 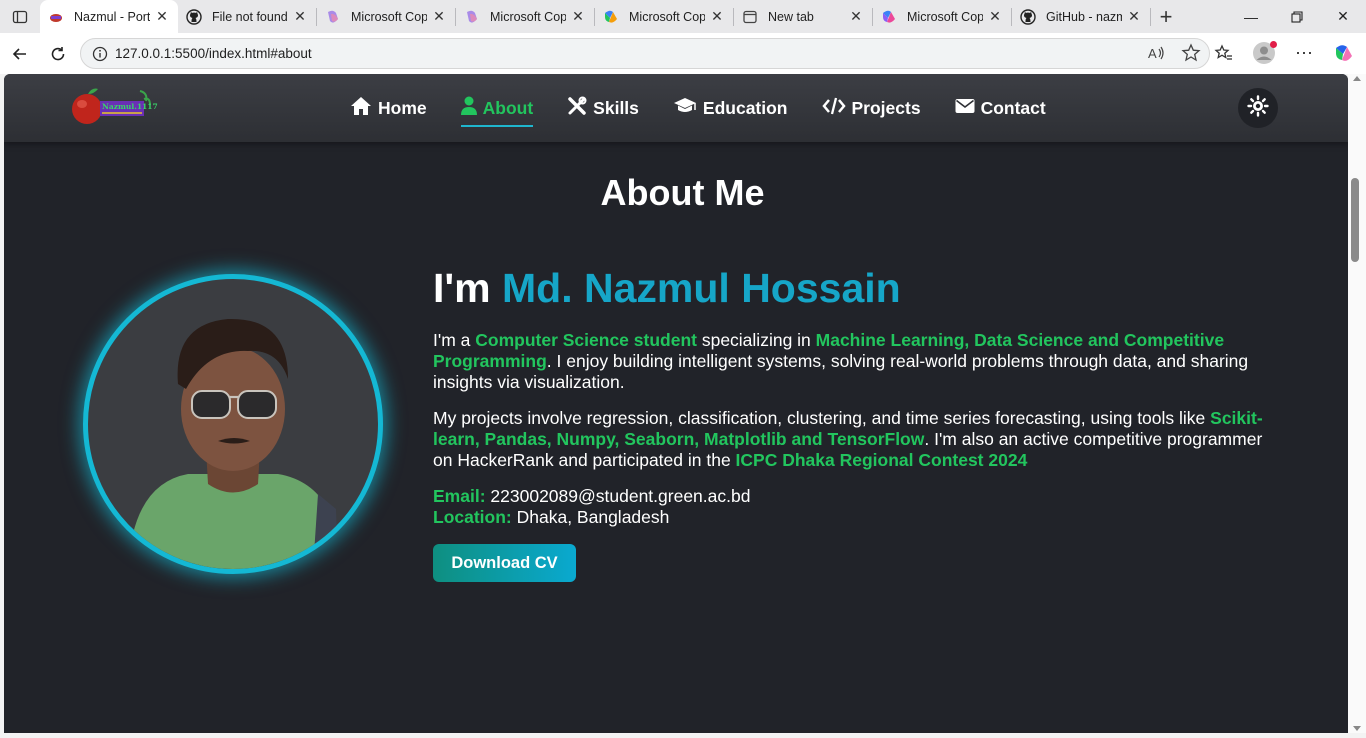 I want to click on graduation-cap-icon, so click(x=685, y=108).